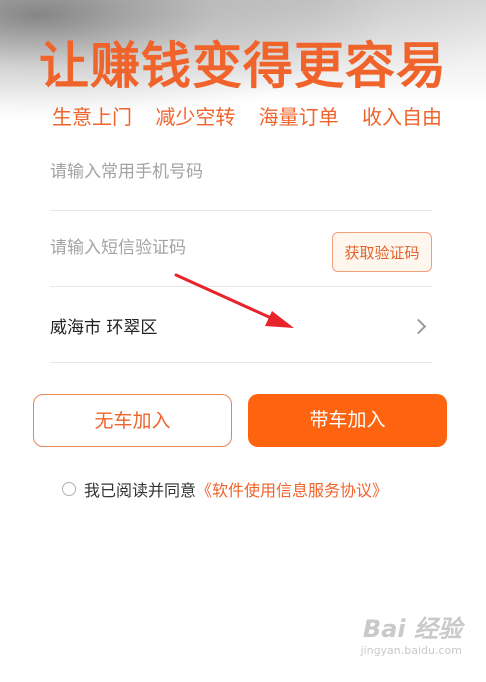 This screenshot has height=682, width=486. I want to click on slogan-item: 生意上门, so click(92, 117).